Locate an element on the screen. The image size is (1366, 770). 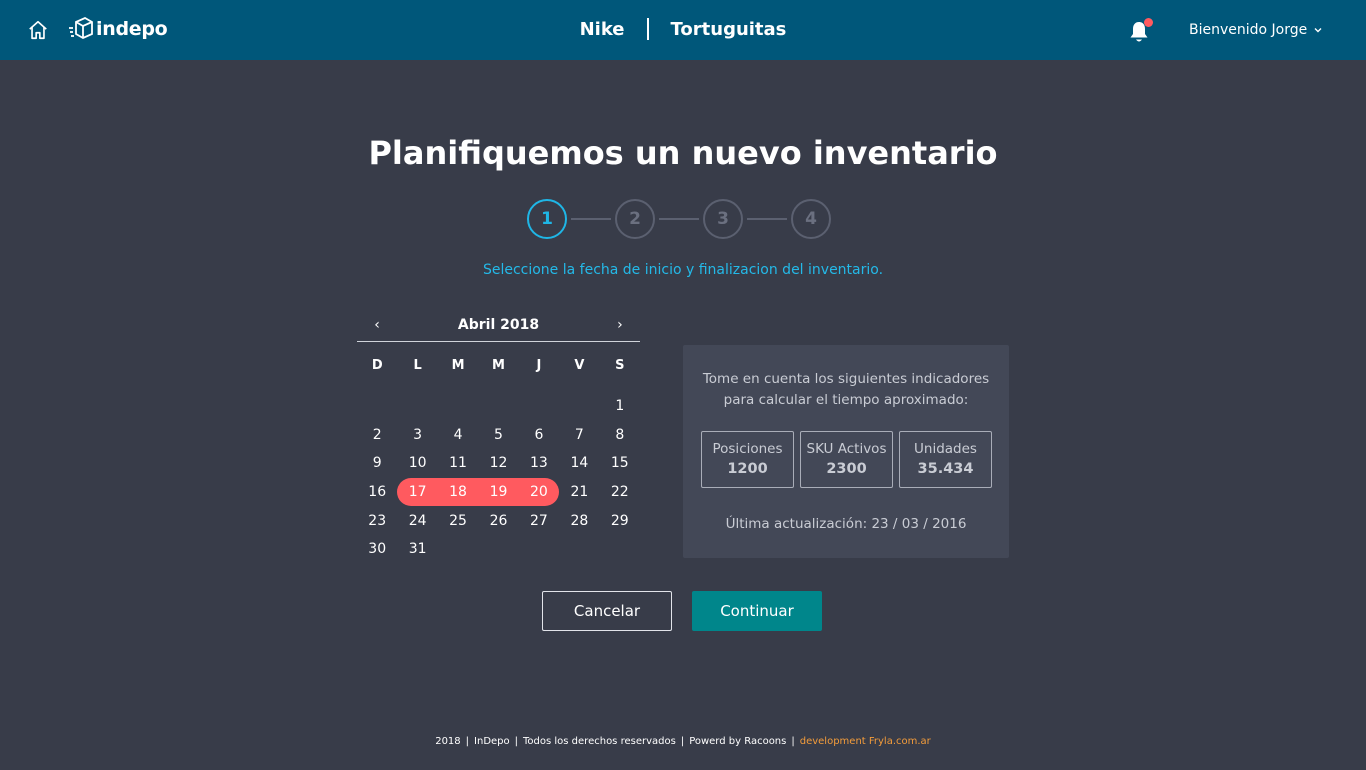
calendar-day: 30 is located at coordinates (377, 549).